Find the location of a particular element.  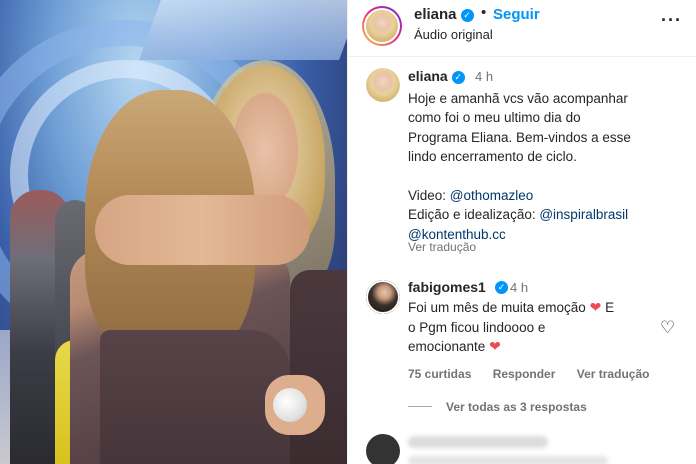

follow-button: Seguir is located at coordinates (516, 14).